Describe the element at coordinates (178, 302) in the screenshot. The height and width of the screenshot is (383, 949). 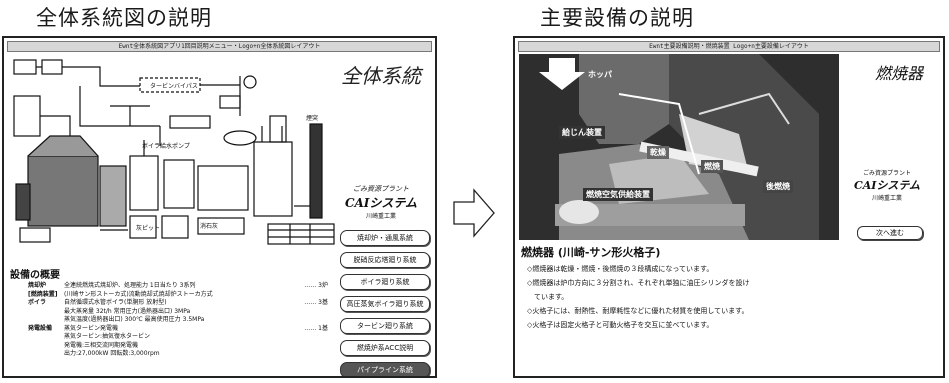
I see `spec-row: ボイラ 自然循環式水管ボイラ(単胴形 放射型)…… 3基` at that location.